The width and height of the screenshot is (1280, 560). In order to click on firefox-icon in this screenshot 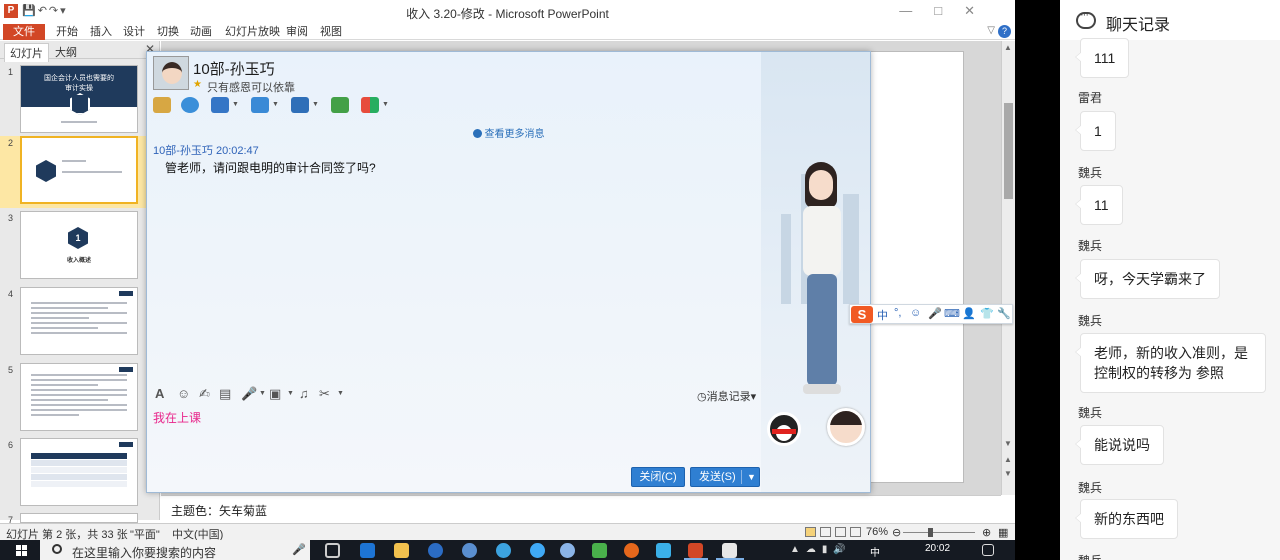, I will do `click(631, 550)`.